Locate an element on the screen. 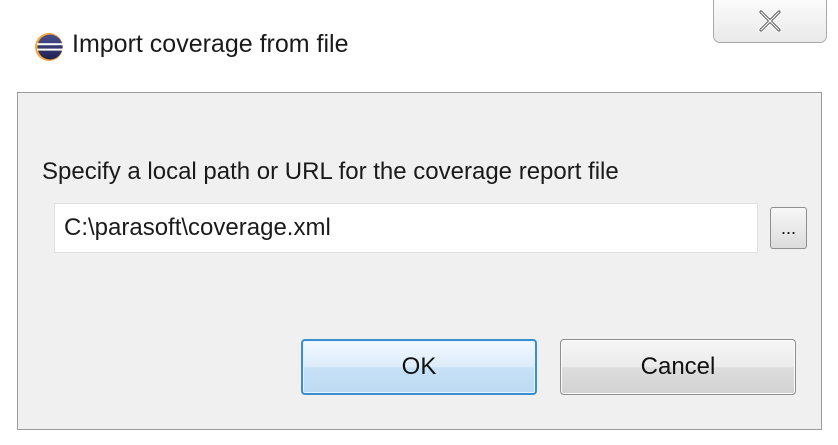 Image resolution: width=838 pixels, height=445 pixels. close-icon is located at coordinates (770, 21).